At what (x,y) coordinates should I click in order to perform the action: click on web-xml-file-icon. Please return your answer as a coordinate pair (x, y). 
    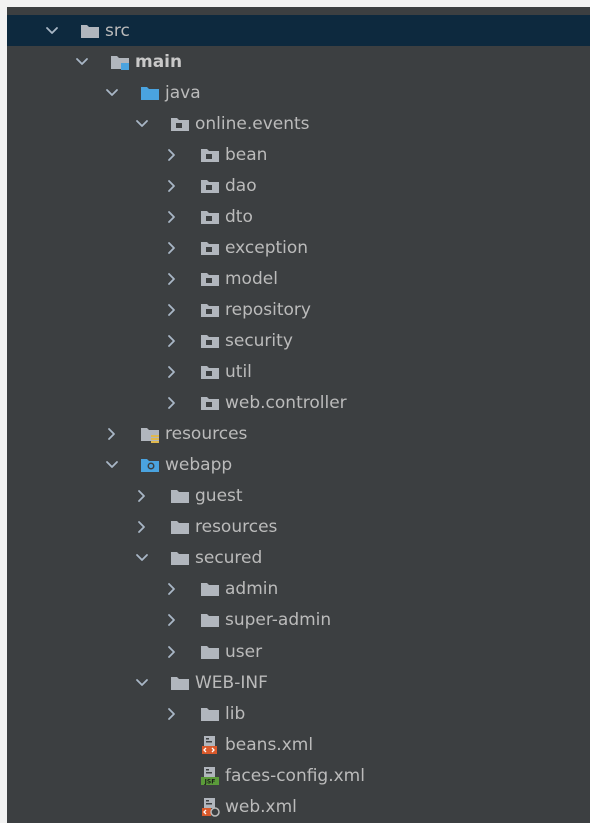
    Looking at the image, I should click on (210, 807).